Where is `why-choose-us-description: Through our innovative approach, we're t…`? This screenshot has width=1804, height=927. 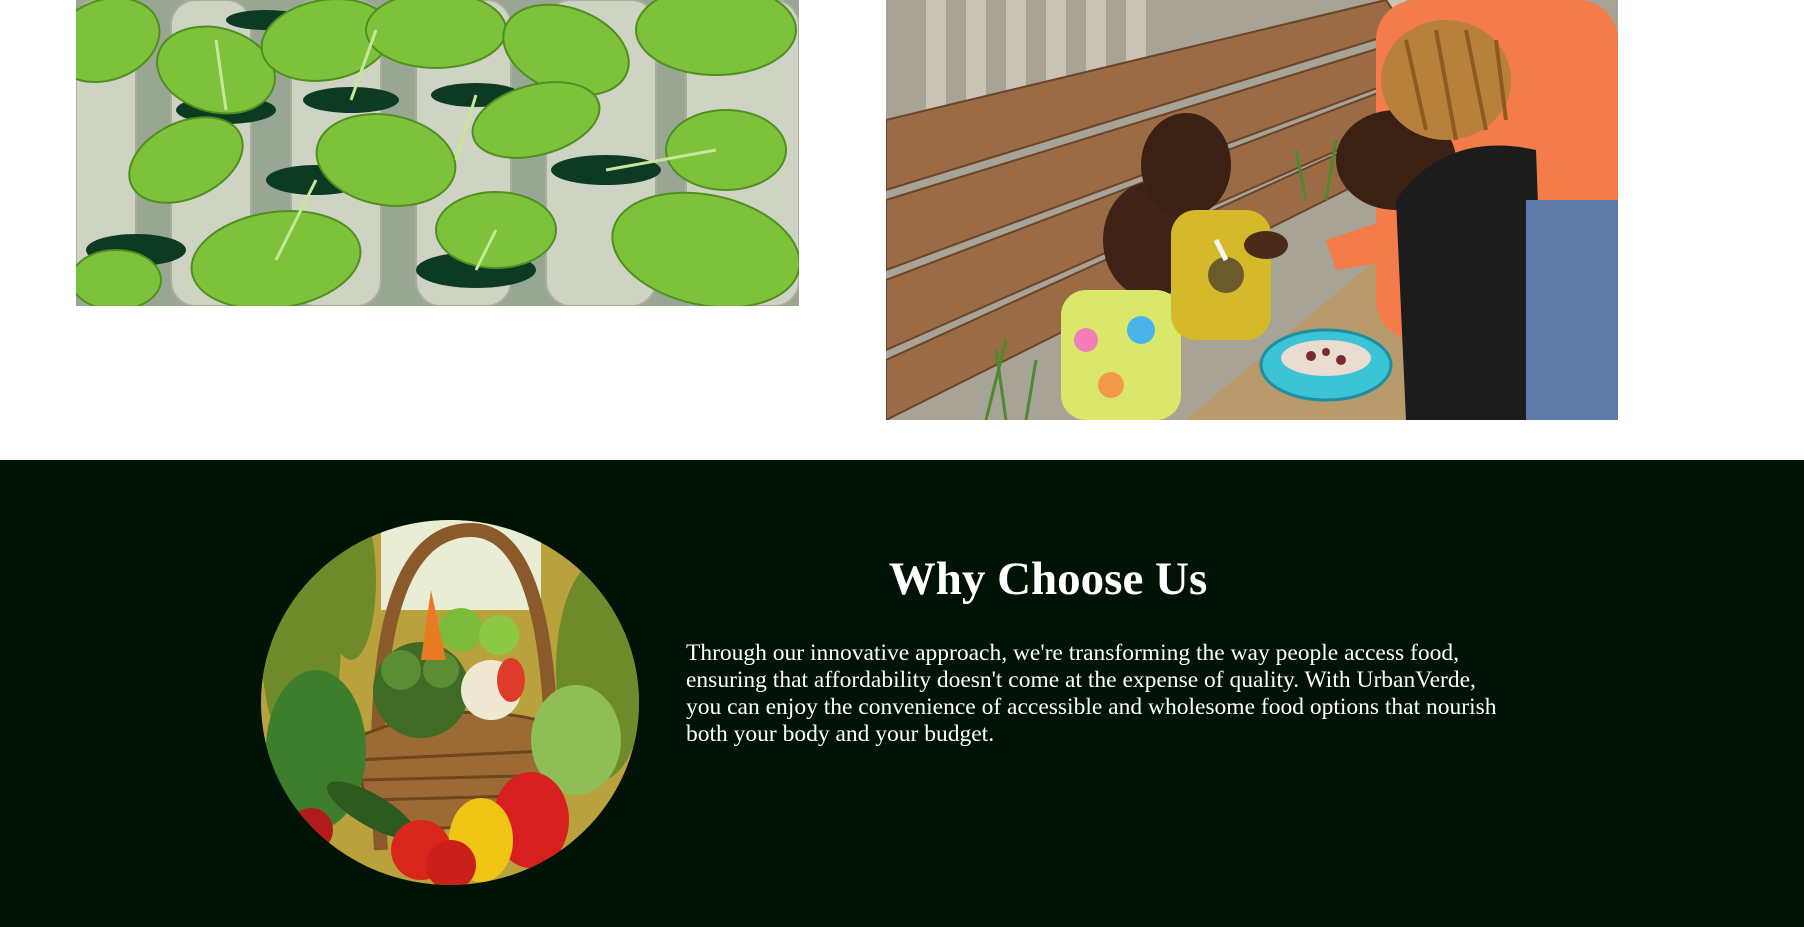 why-choose-us-description: Through our innovative approach, we're t… is located at coordinates (1091, 693).